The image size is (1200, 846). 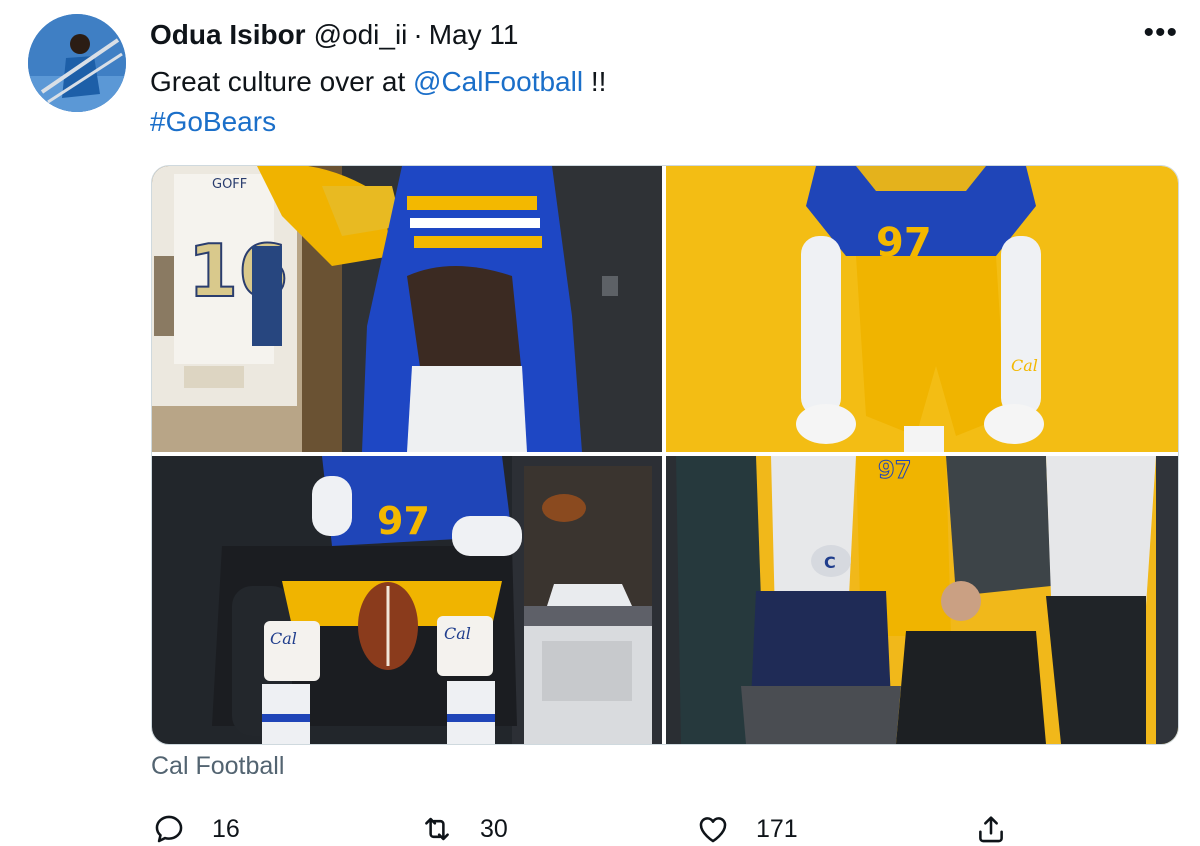 What do you see at coordinates (922, 600) in the screenshot?
I see `group-photo-with-coaches: 97 C` at bounding box center [922, 600].